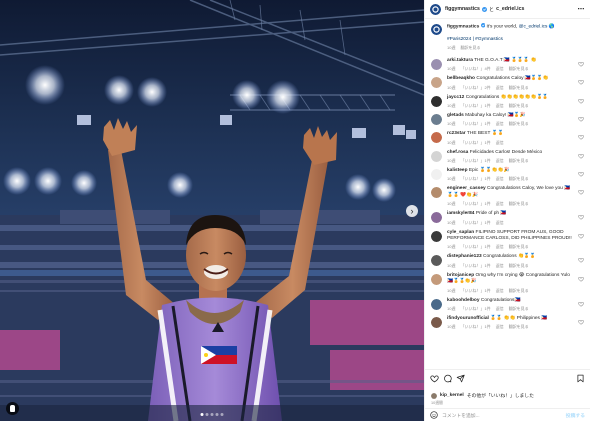 Image resolution: width=590 pixels, height=421 pixels. What do you see at coordinates (501, 40) in the screenshot?
I see `caption-hashtags: #Paris2024 | #Gymnastics` at bounding box center [501, 40].